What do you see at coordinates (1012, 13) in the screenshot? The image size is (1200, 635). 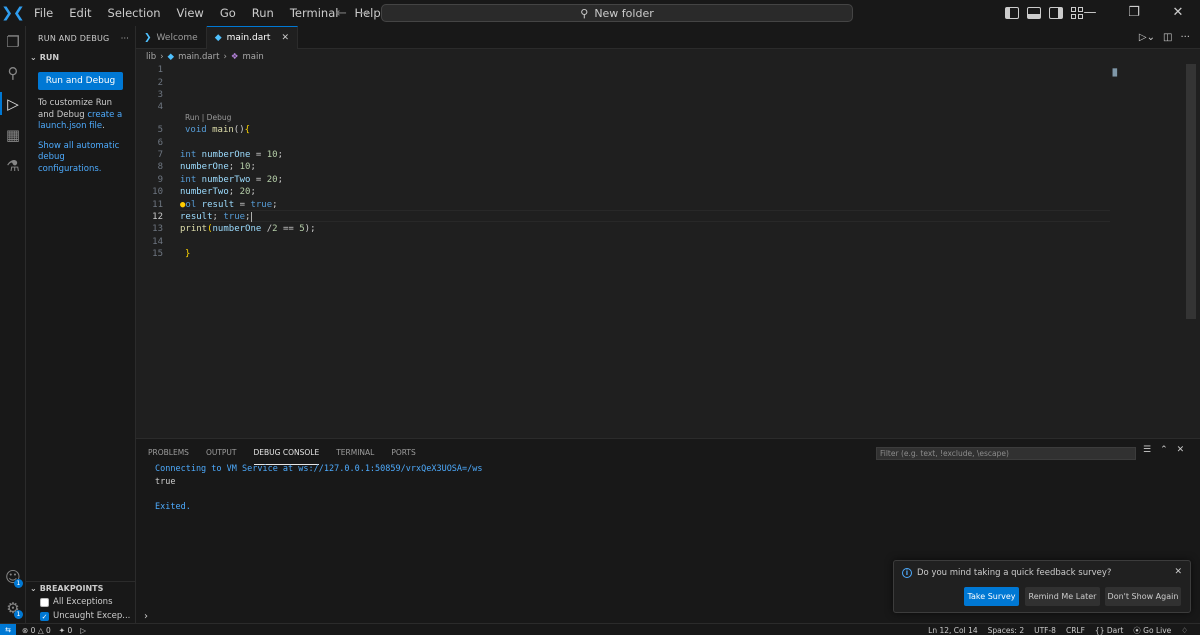 I see `toggle-primary-sidebar-icon` at bounding box center [1012, 13].